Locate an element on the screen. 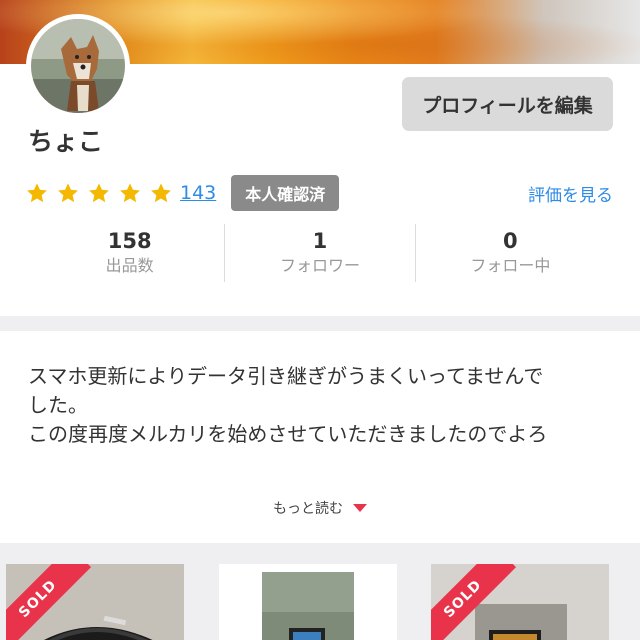 The height and width of the screenshot is (640, 640). item-photo is located at coordinates (308, 602).